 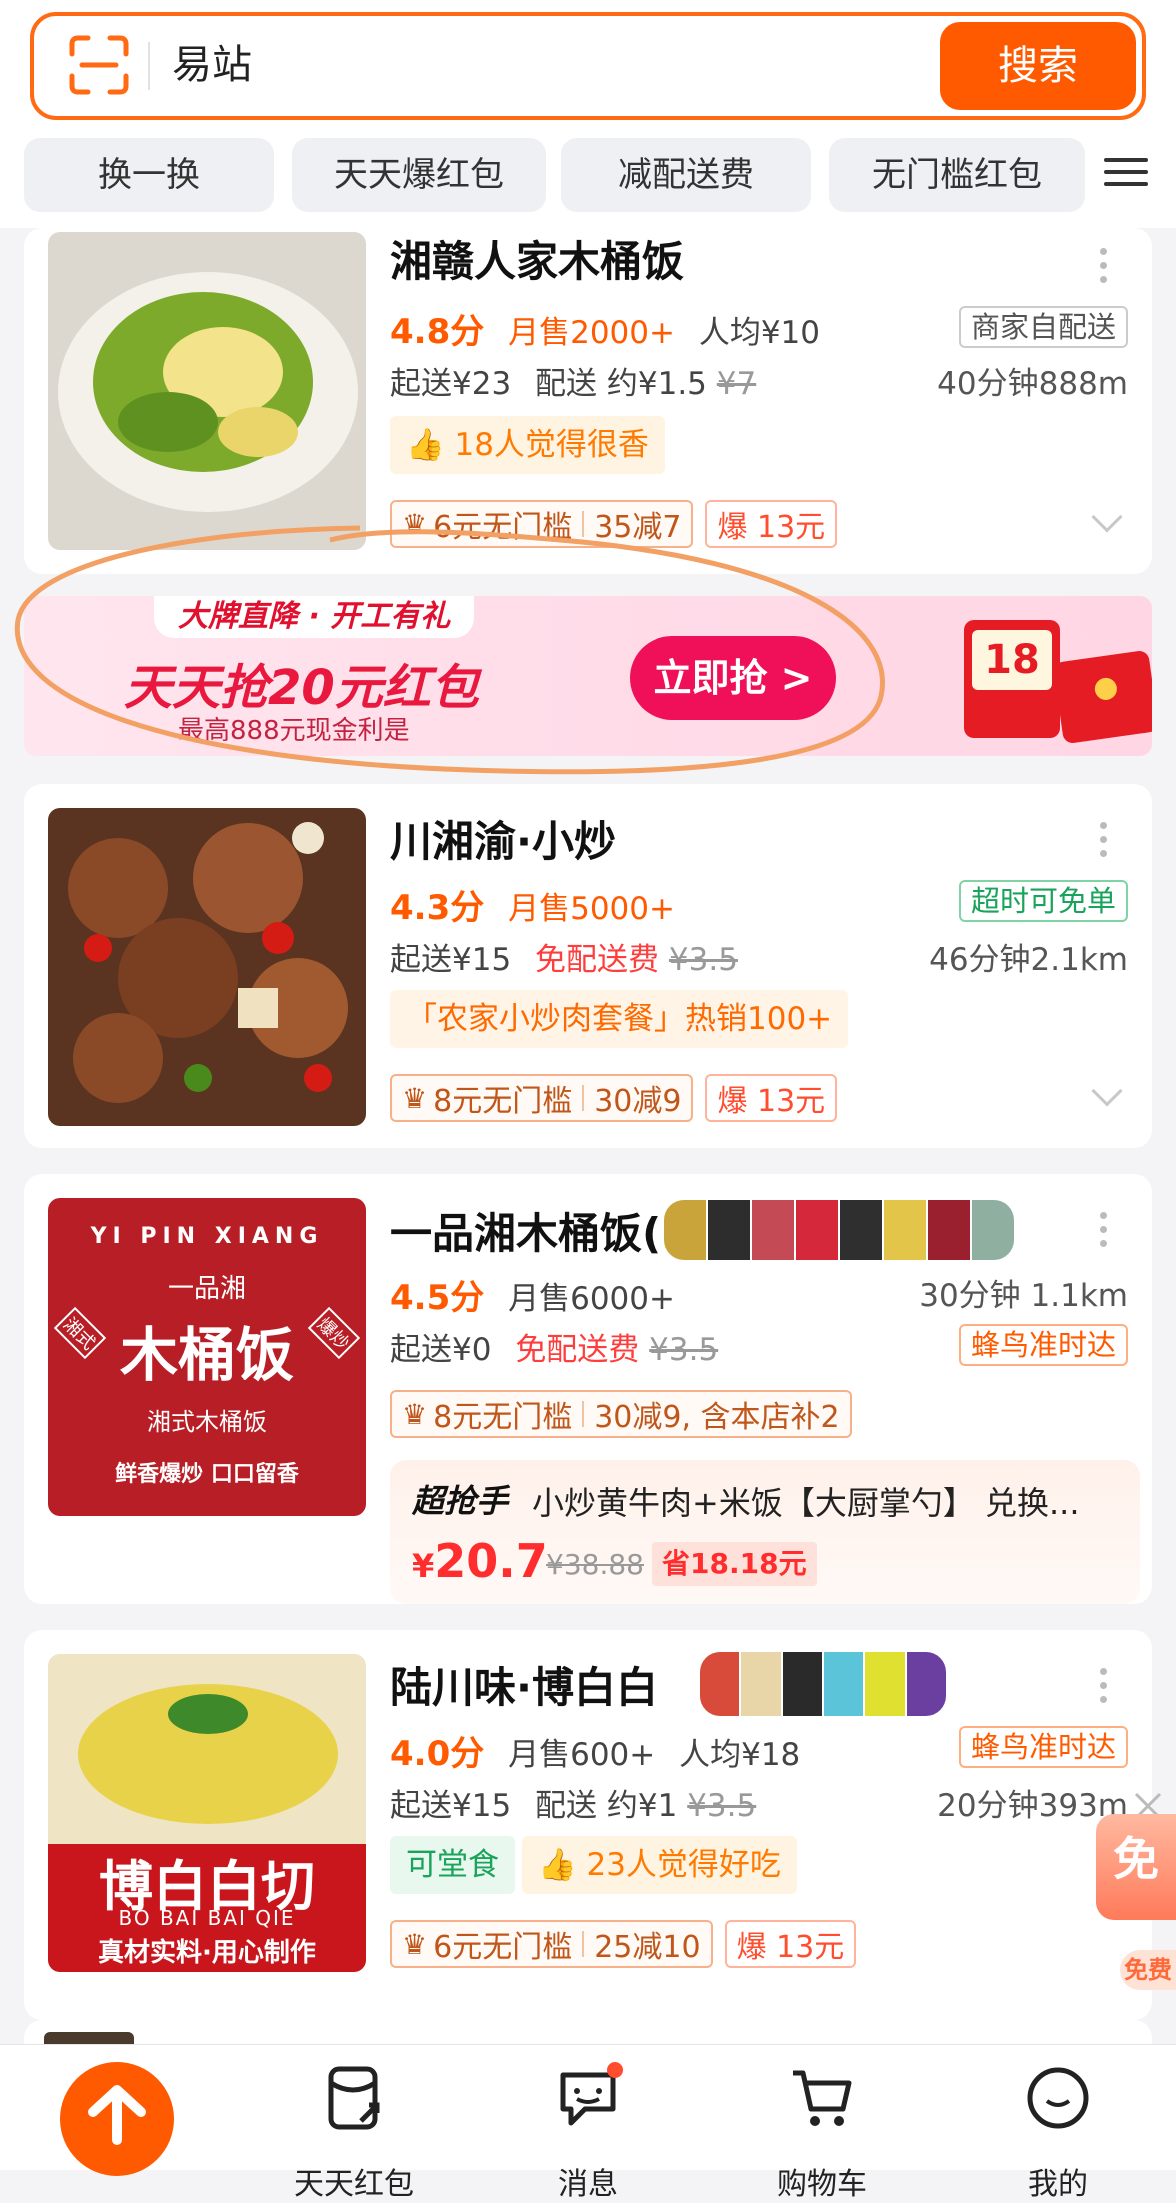 I want to click on promo-row: ♛ 8元无门槛 30减9 爆 13元, so click(x=614, y=1098).